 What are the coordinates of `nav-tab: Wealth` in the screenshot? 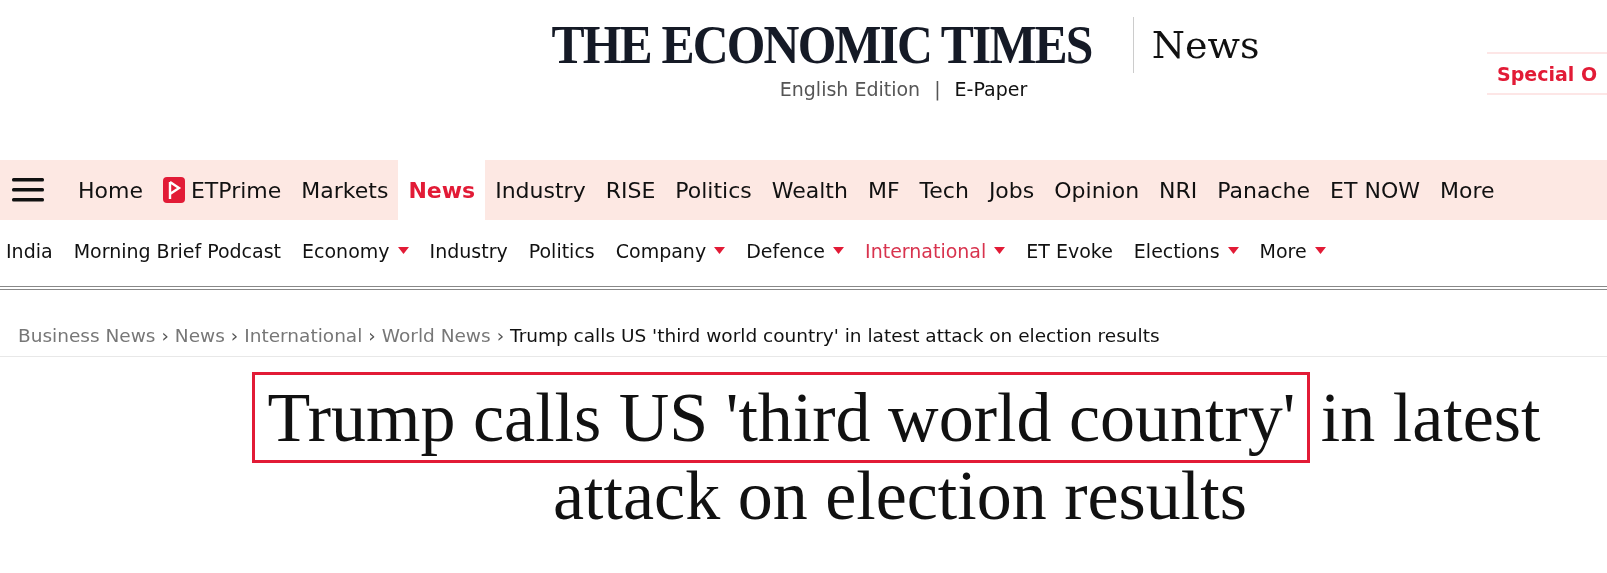 It's located at (809, 190).